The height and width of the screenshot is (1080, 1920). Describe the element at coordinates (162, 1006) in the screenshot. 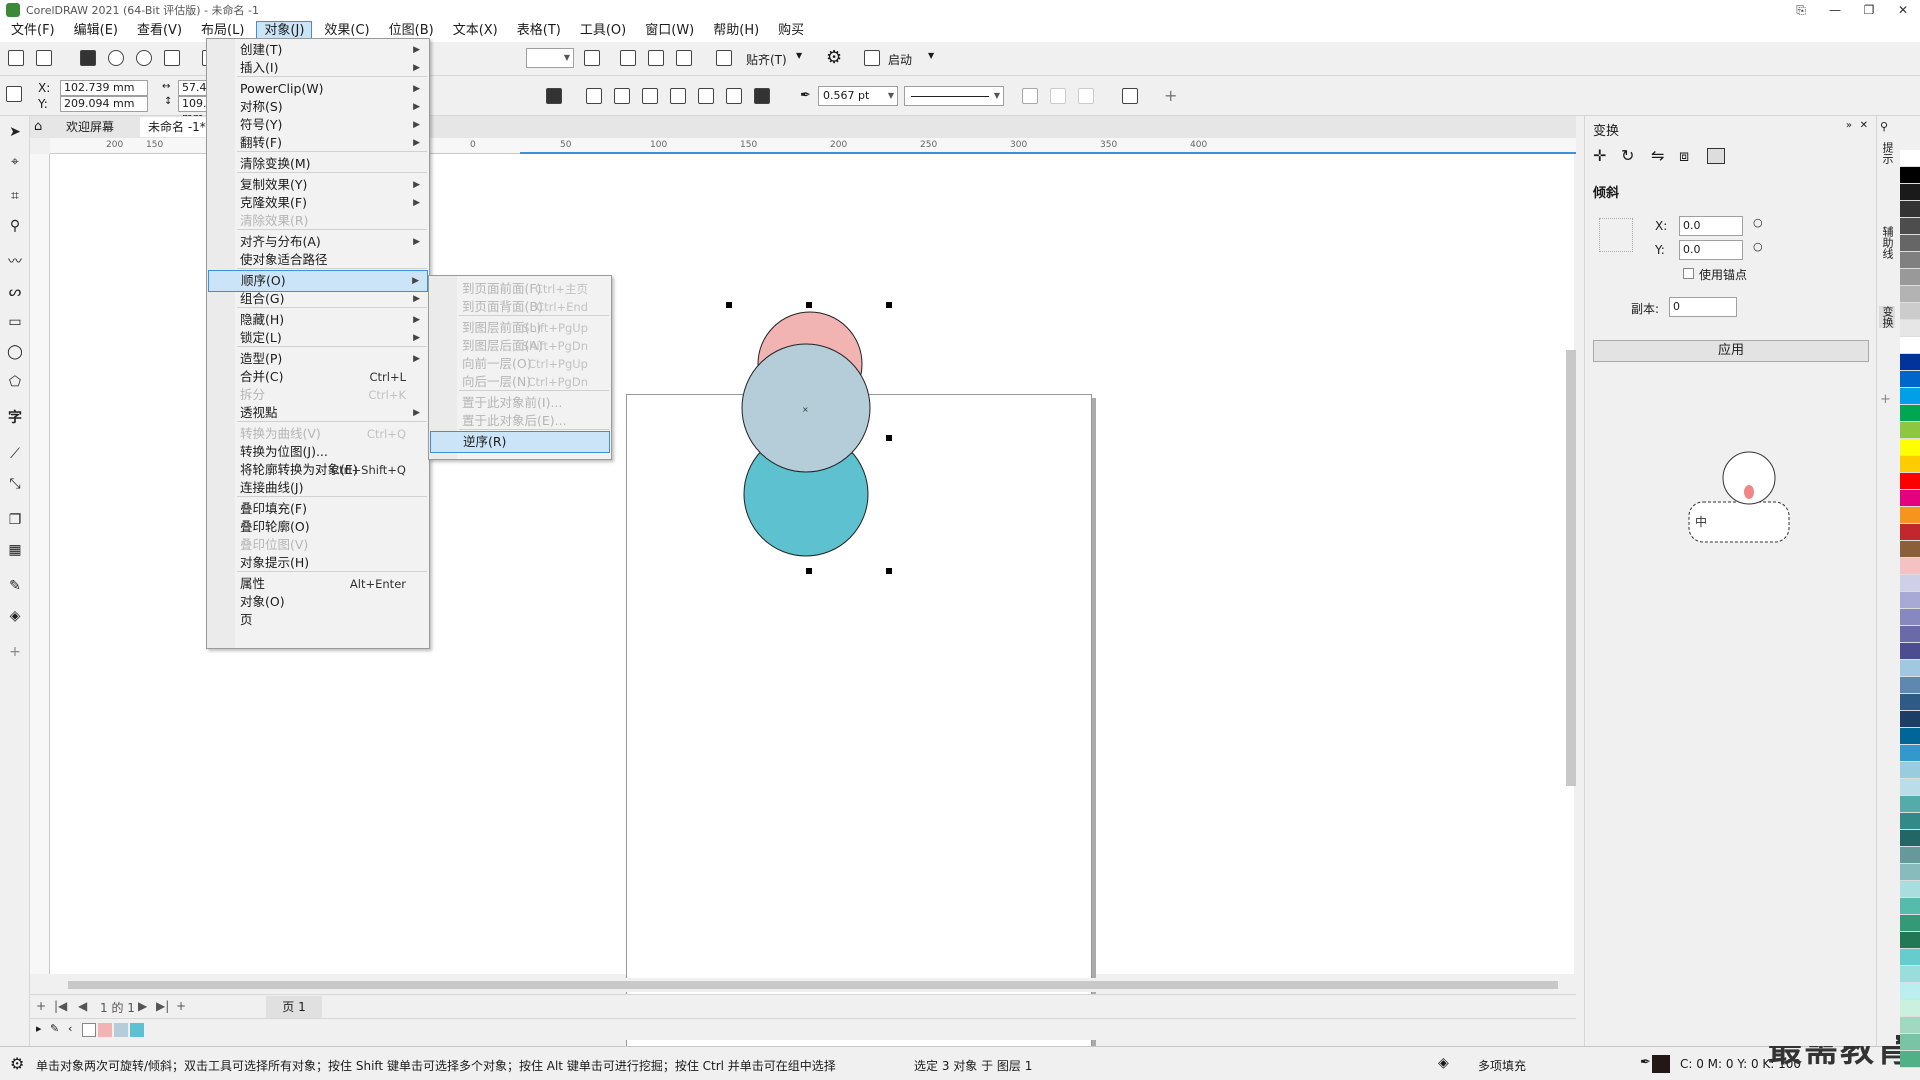

I see `last-page-icon: ▶|` at that location.